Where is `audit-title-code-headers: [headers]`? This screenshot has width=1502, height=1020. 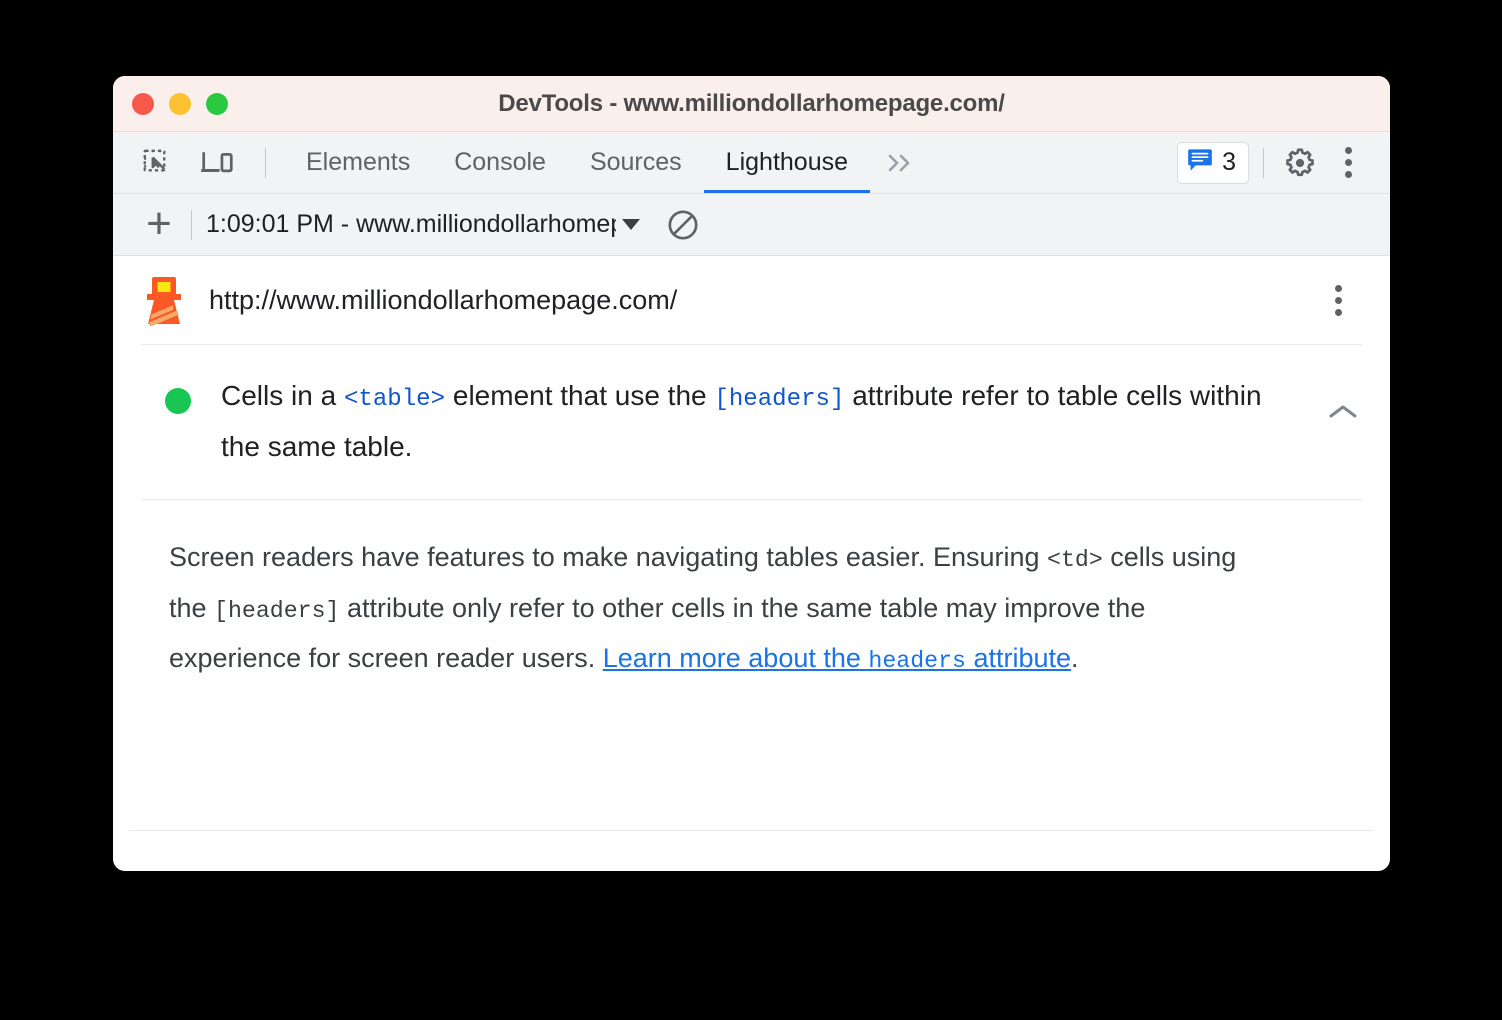
audit-title-code-headers: [headers] is located at coordinates (779, 399).